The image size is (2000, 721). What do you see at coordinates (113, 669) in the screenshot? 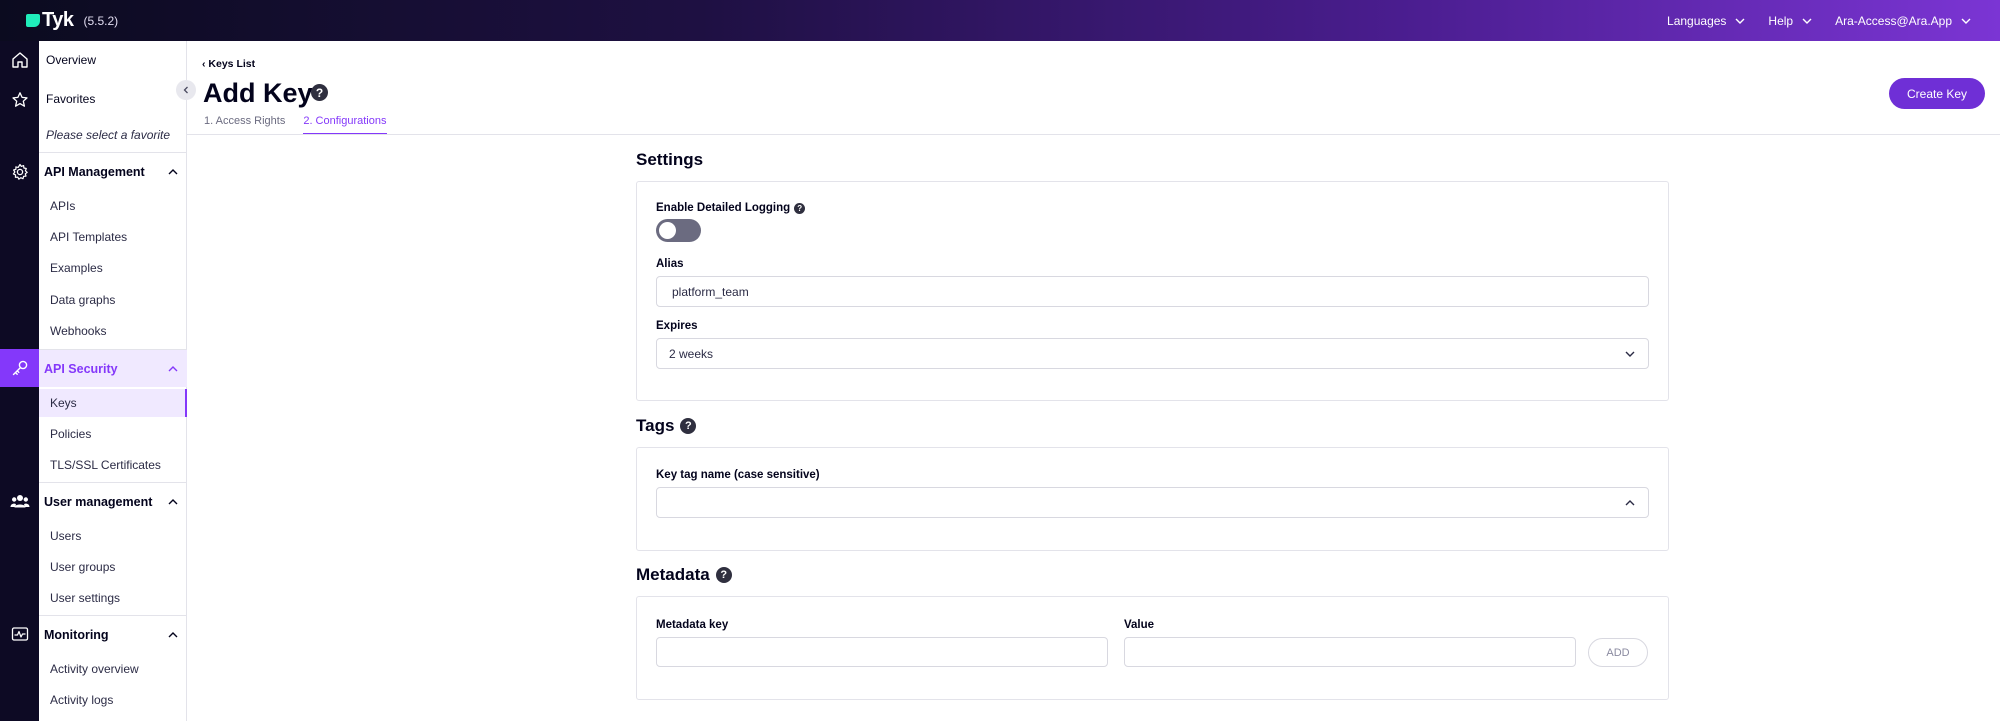
I see `sidebar-item-activity-overview: Activity overview` at bounding box center [113, 669].